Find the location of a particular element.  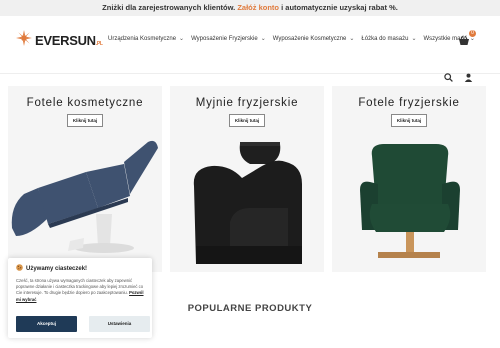

nav-item-kosmetyczne: Wyposażenie Kosmetyczne ⌄ is located at coordinates (314, 39).